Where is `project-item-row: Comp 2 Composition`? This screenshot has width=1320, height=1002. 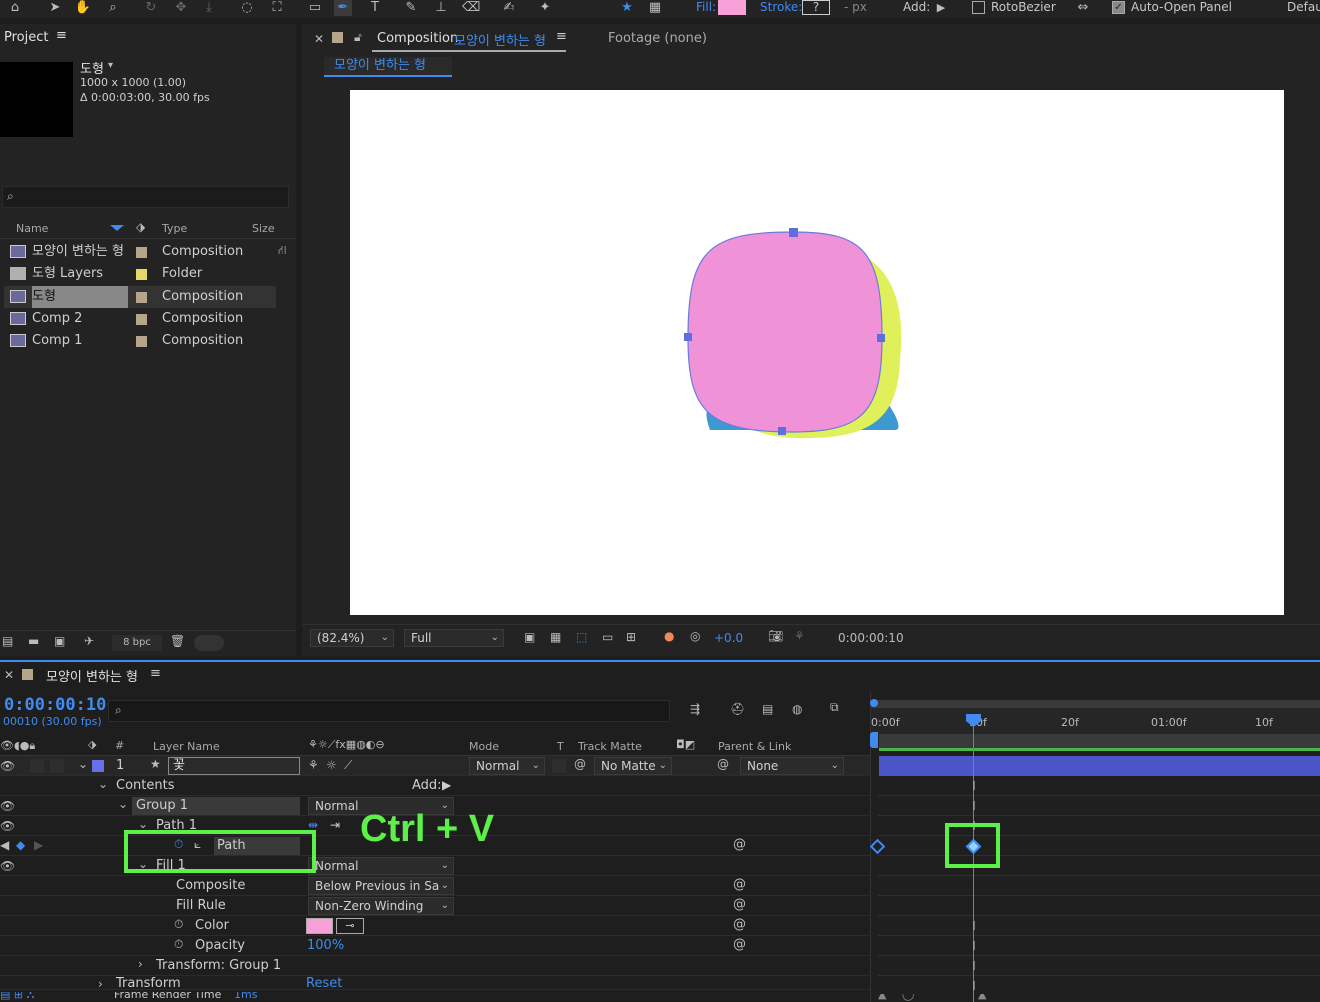
project-item-row: Comp 2 Composition is located at coordinates (140, 319).